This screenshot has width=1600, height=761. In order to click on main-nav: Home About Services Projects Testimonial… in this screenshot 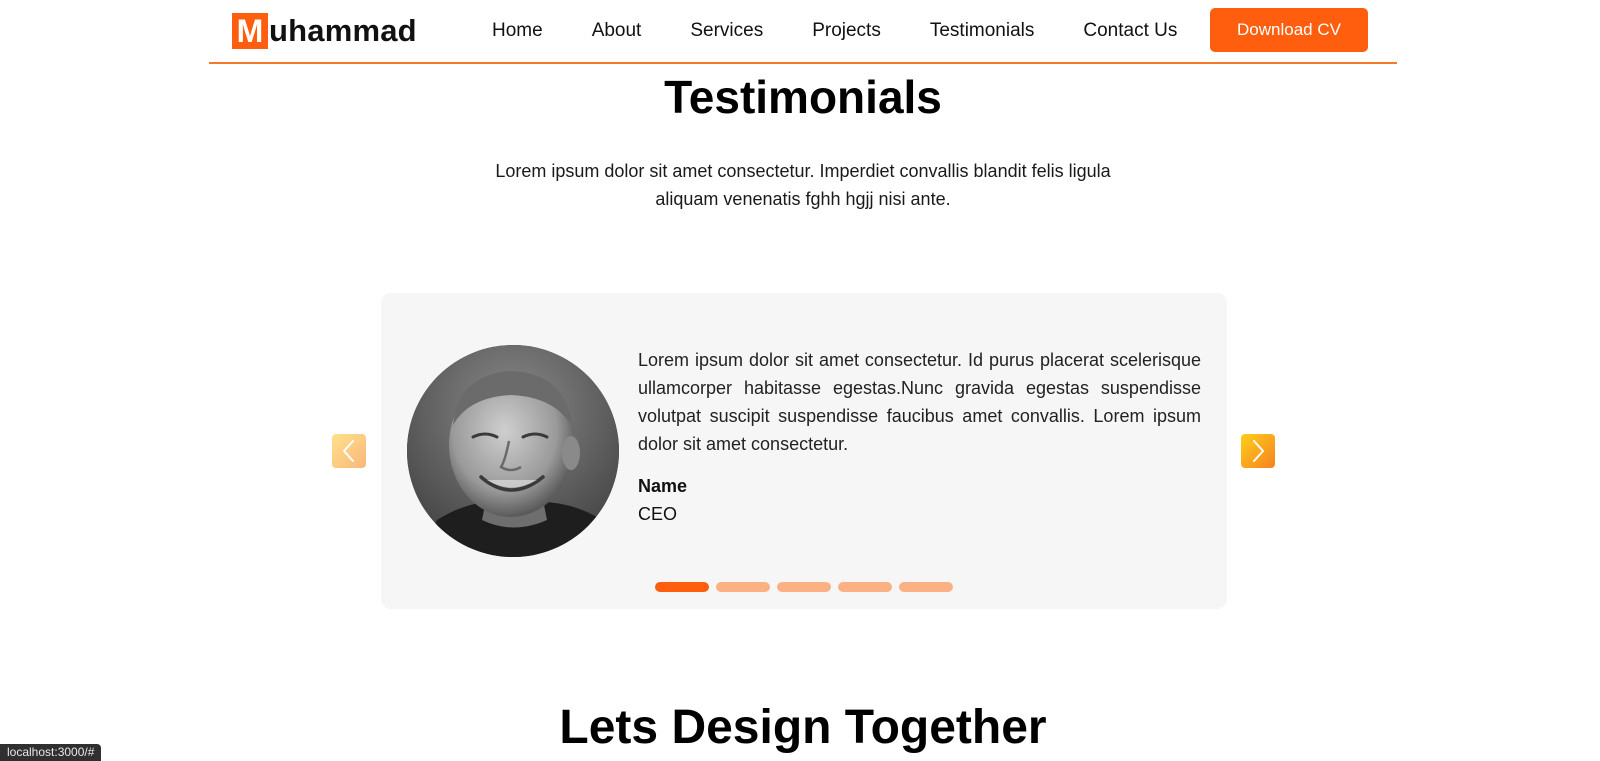, I will do `click(834, 31)`.